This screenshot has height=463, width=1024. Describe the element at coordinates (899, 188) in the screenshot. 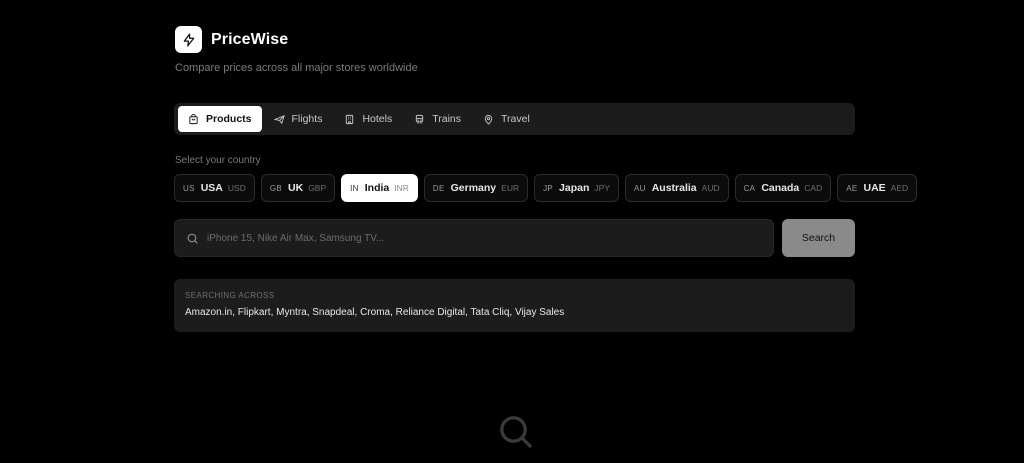

I see `country-currency: AED` at that location.